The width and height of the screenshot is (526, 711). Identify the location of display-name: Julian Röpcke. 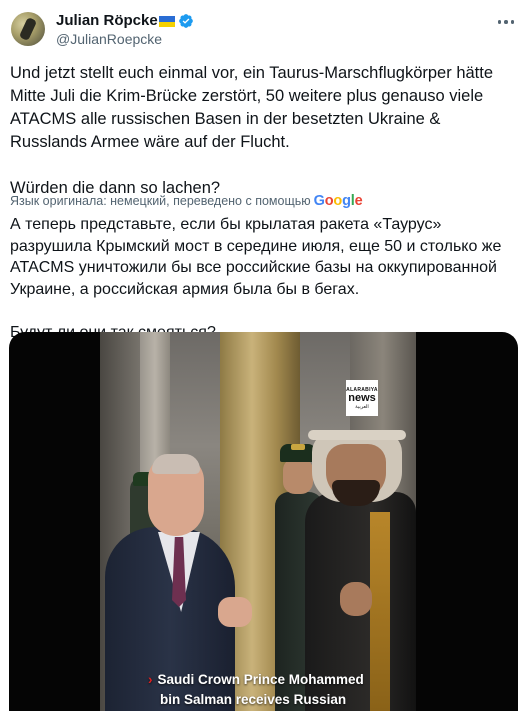
(107, 20).